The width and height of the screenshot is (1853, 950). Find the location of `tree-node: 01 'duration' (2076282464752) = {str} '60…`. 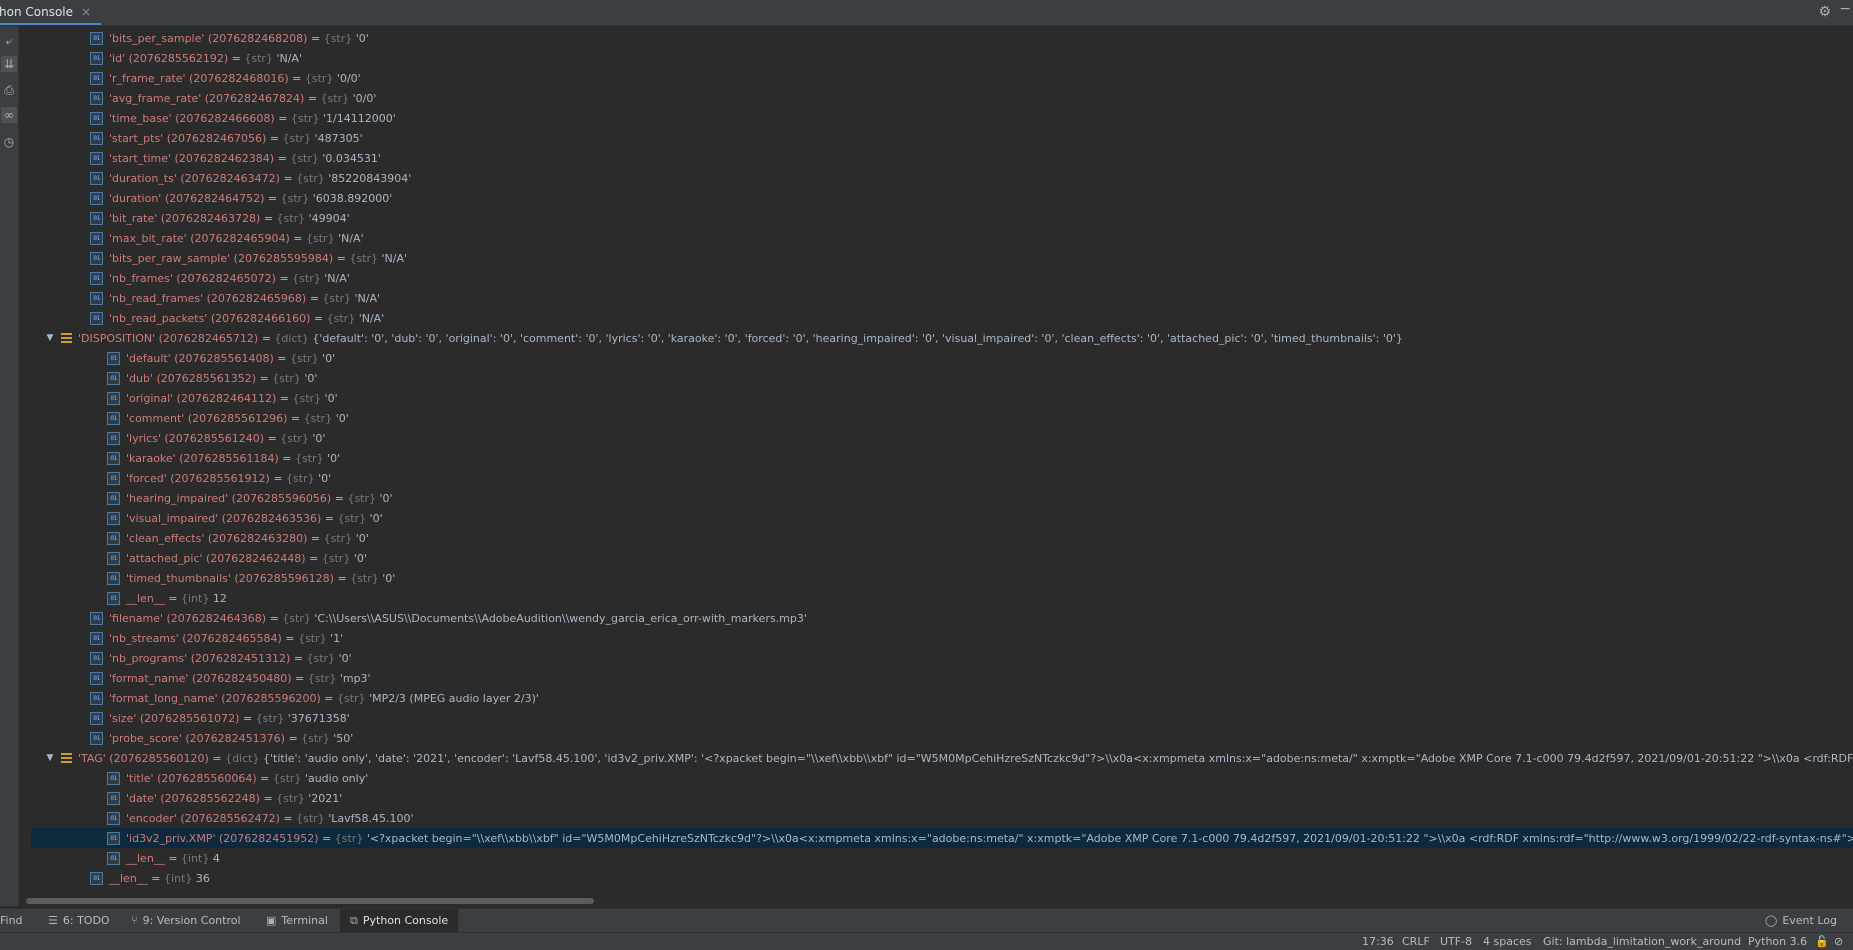

tree-node: 01 'duration' (2076282464752) = {str} '60… is located at coordinates (942, 198).